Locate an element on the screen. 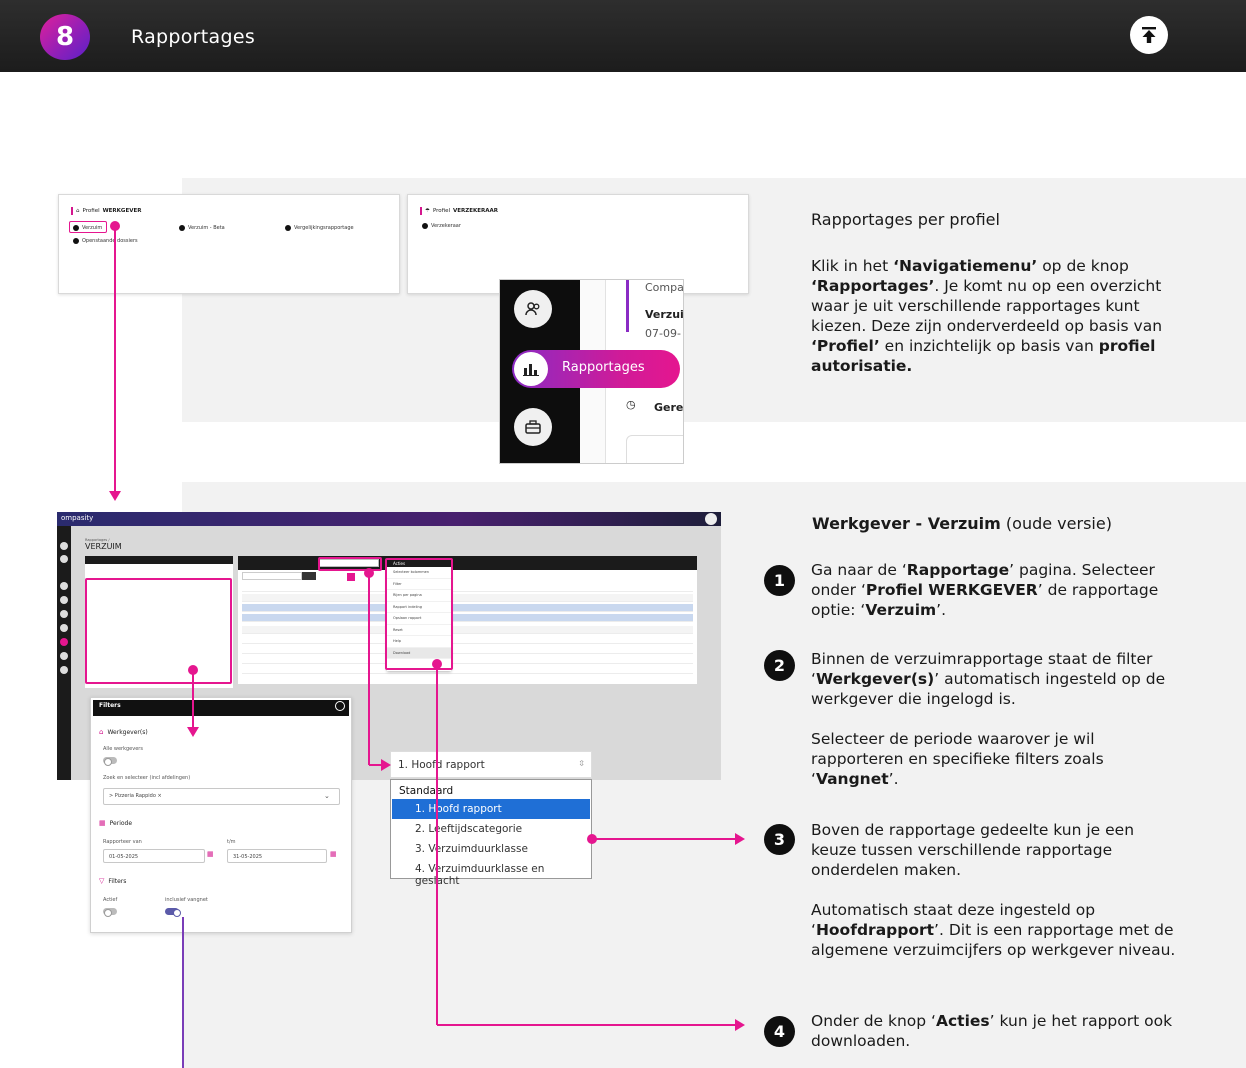  back-to-top-button is located at coordinates (1149, 35).